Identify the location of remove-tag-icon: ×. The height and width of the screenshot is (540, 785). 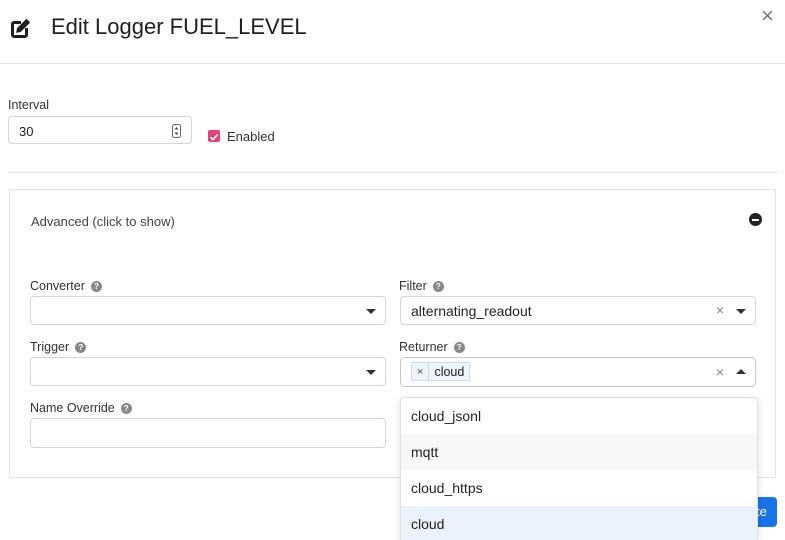
(421, 371).